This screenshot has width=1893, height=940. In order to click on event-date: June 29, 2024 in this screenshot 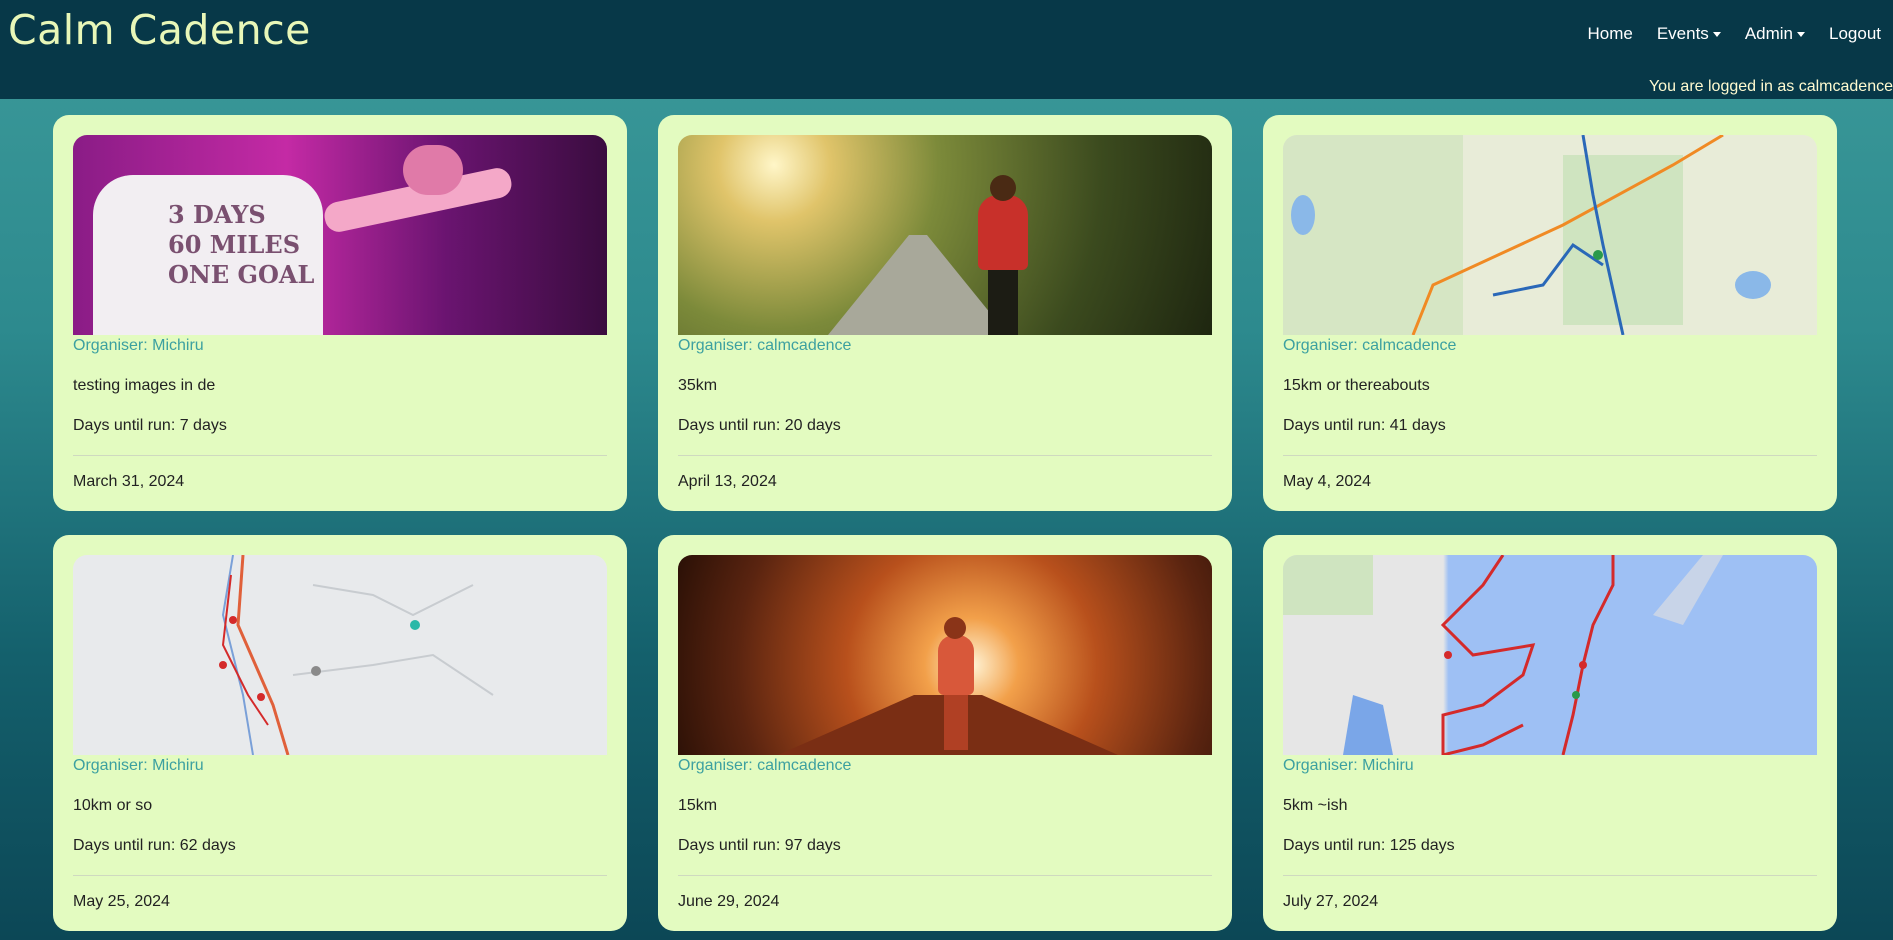, I will do `click(729, 901)`.